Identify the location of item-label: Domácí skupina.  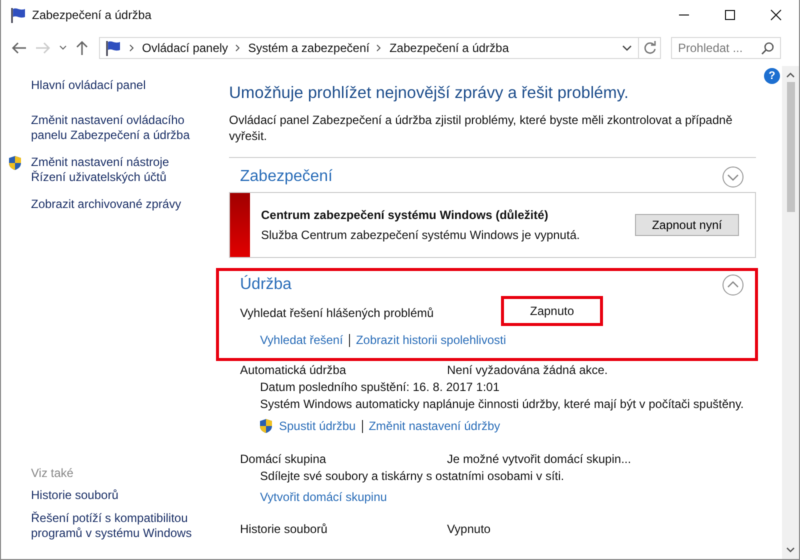
(284, 459).